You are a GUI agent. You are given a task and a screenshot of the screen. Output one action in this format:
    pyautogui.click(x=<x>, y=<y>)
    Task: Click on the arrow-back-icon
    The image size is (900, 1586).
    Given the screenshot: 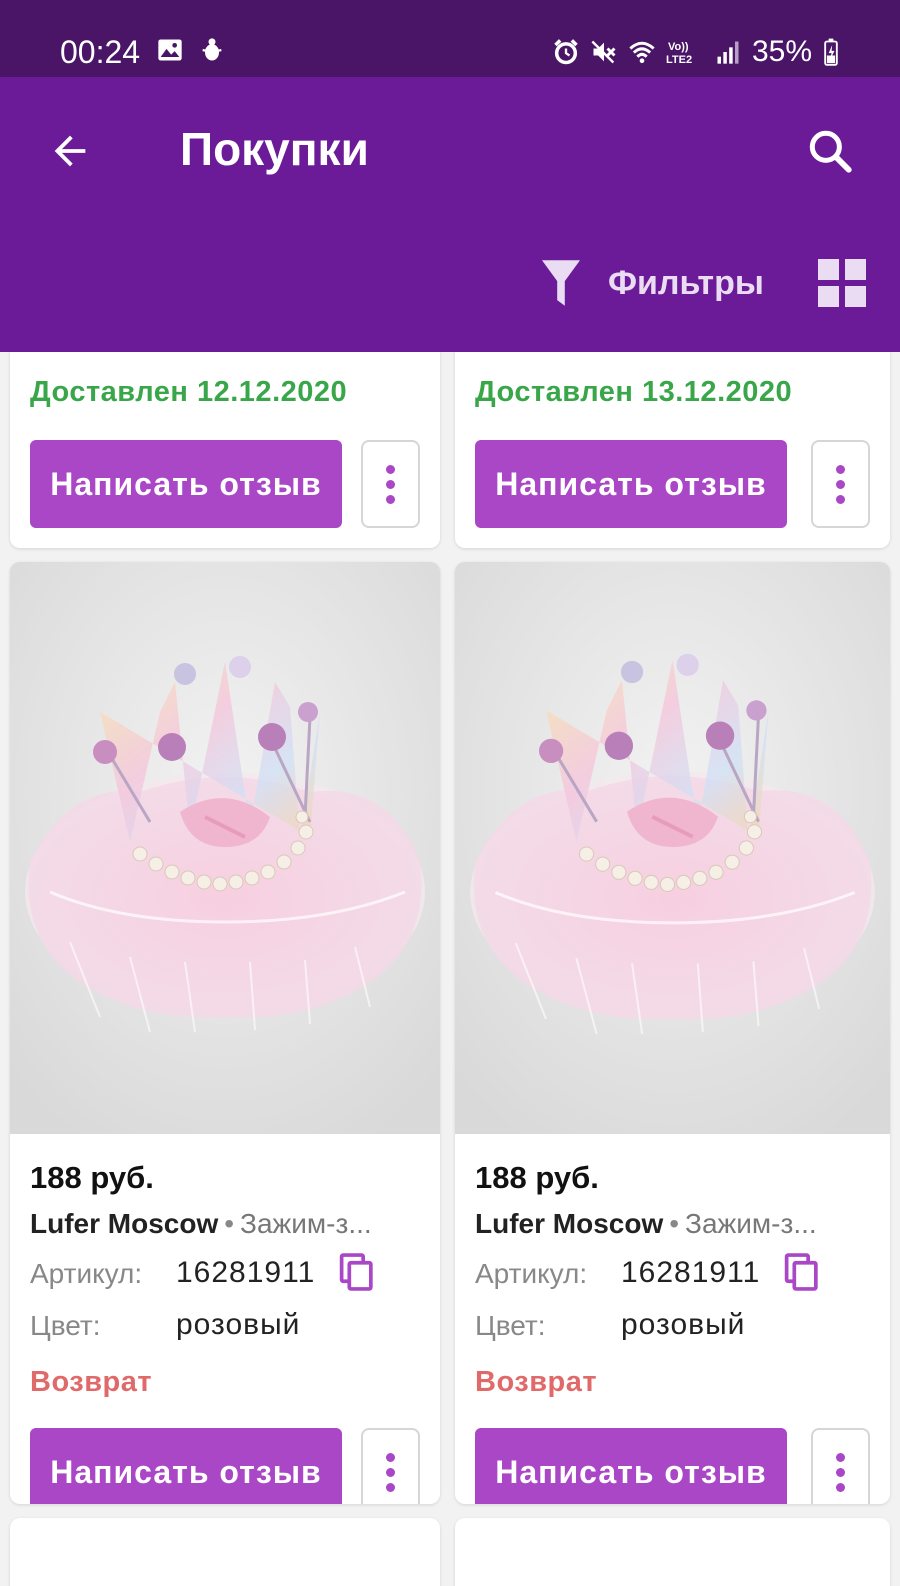 What is the action you would take?
    pyautogui.click(x=70, y=151)
    